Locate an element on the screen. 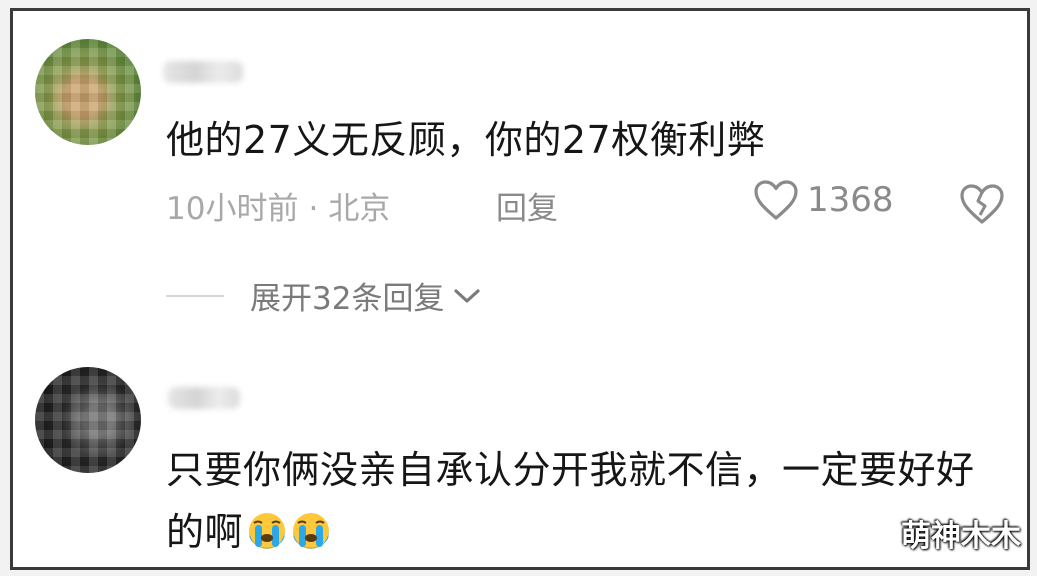 The height and width of the screenshot is (576, 1037). comment-meta: 10小时前 · 北京 is located at coordinates (278, 205).